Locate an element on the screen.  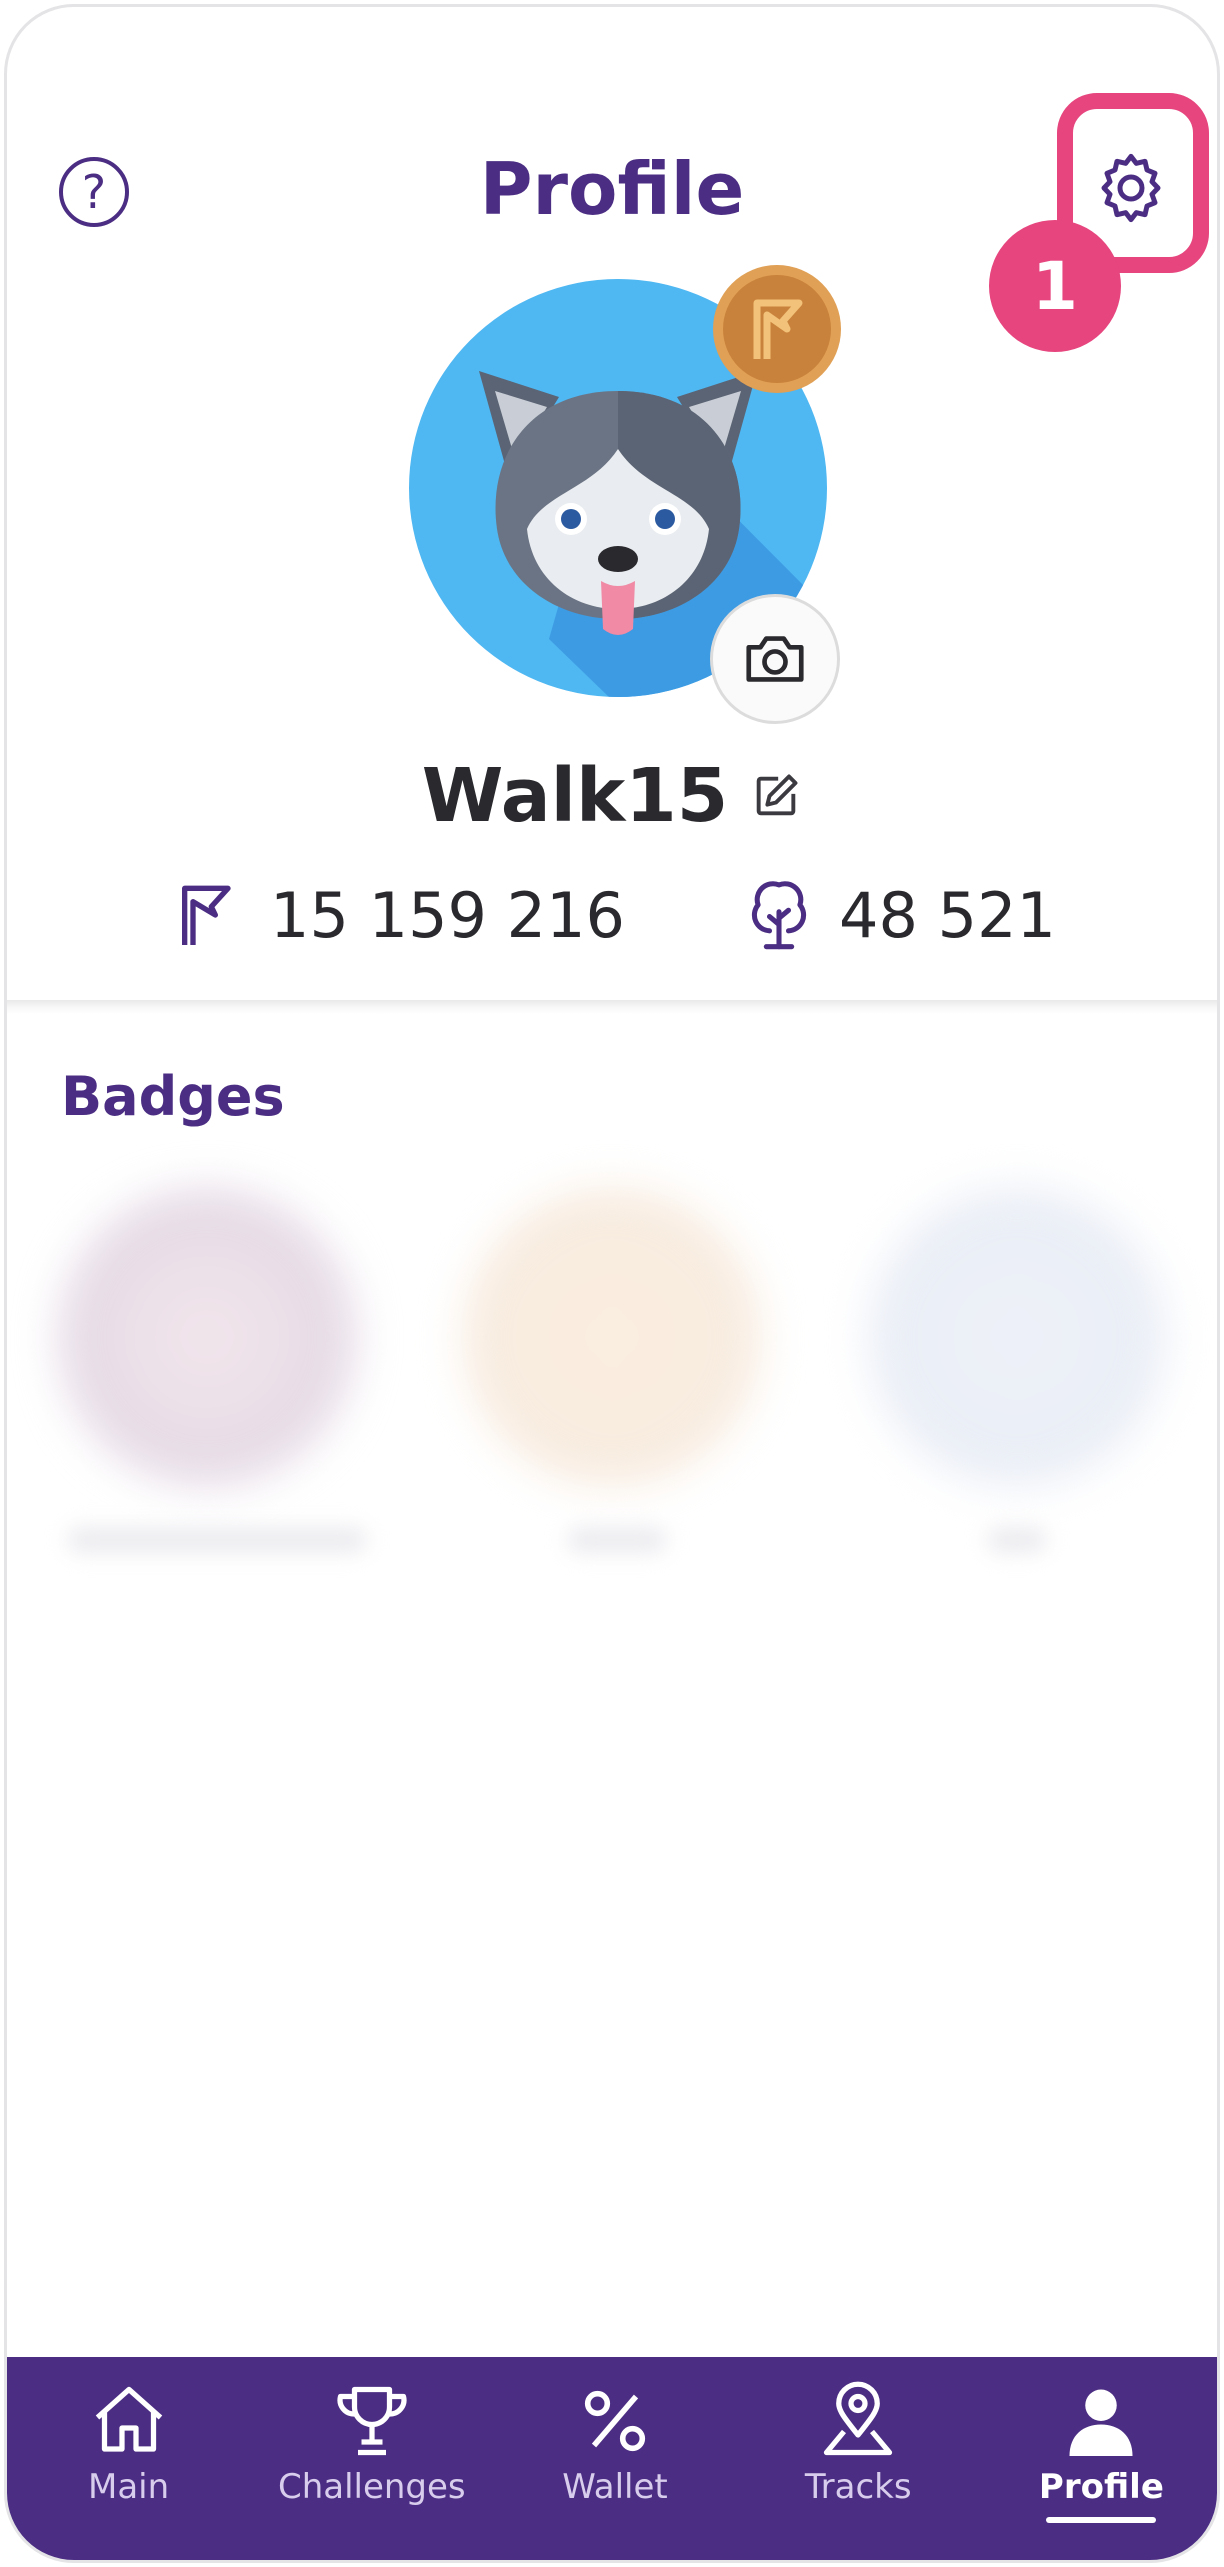
change-photo-button is located at coordinates (775, 659).